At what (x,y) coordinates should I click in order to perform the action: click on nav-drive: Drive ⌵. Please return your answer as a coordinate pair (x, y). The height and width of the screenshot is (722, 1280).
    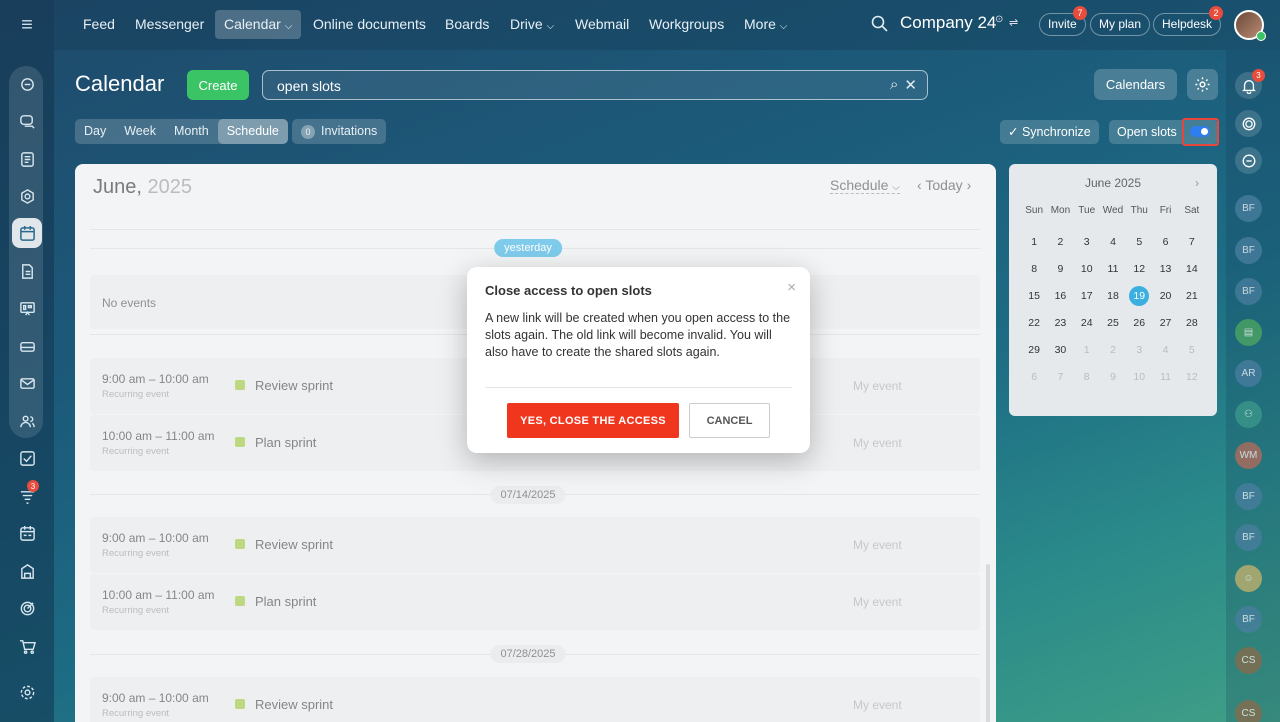
    Looking at the image, I should click on (532, 24).